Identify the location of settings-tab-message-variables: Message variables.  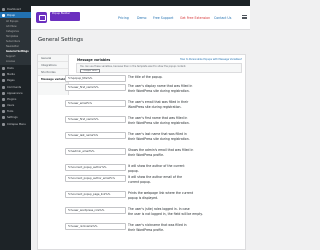
(53, 79).